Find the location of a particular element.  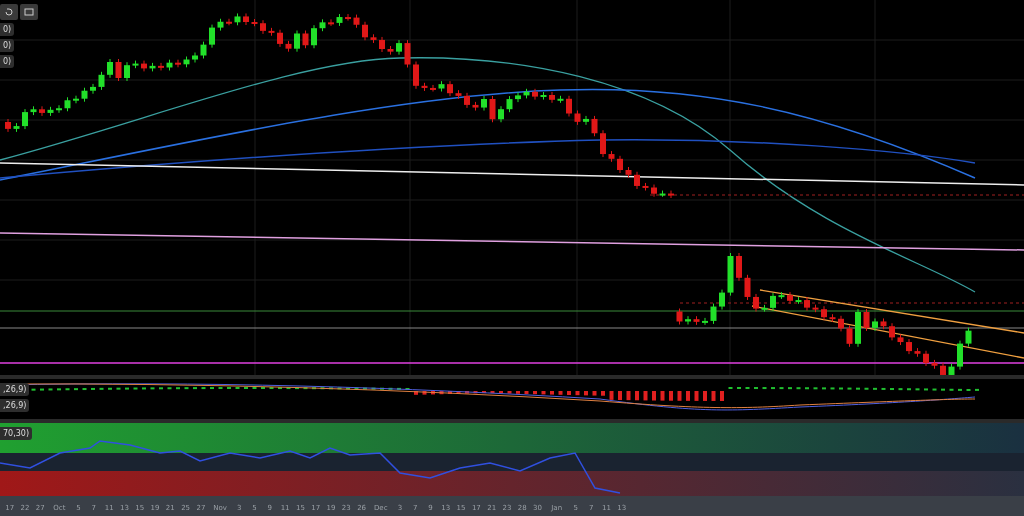

indicator-label: ,26,9) is located at coordinates (15, 389).